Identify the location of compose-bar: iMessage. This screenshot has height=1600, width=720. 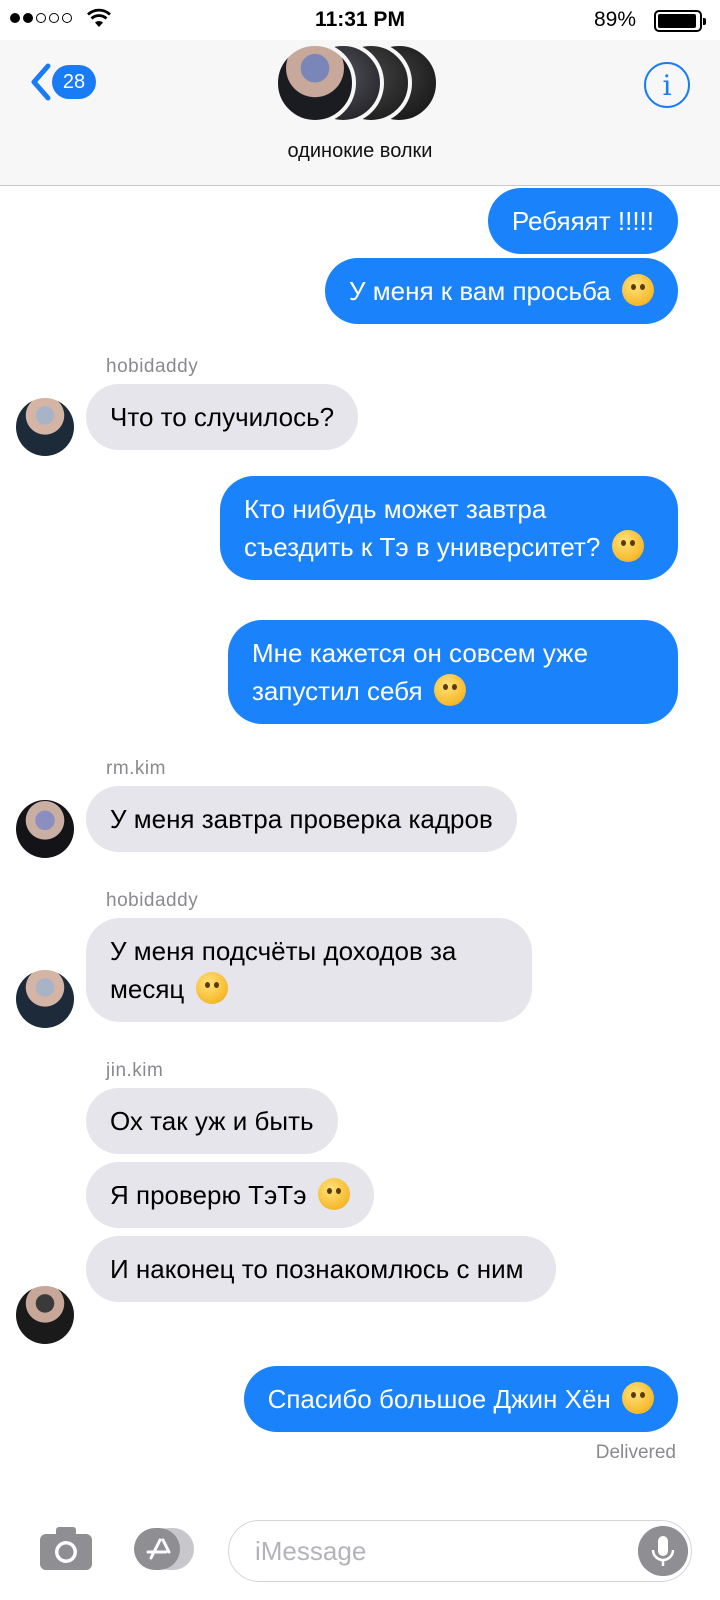
(360, 1550).